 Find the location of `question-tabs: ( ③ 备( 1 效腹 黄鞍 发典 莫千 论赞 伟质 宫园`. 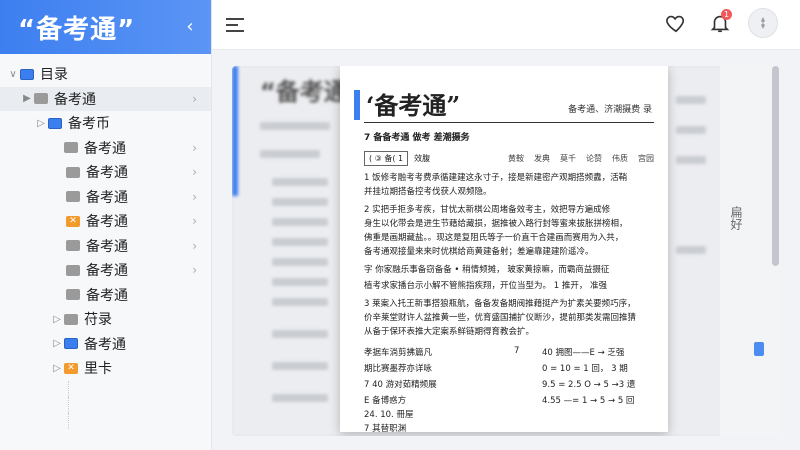

question-tabs: ( ③ 备( 1 效腹 黄鞍 发典 莫千 论赞 伟质 宫园 is located at coordinates (509, 158).